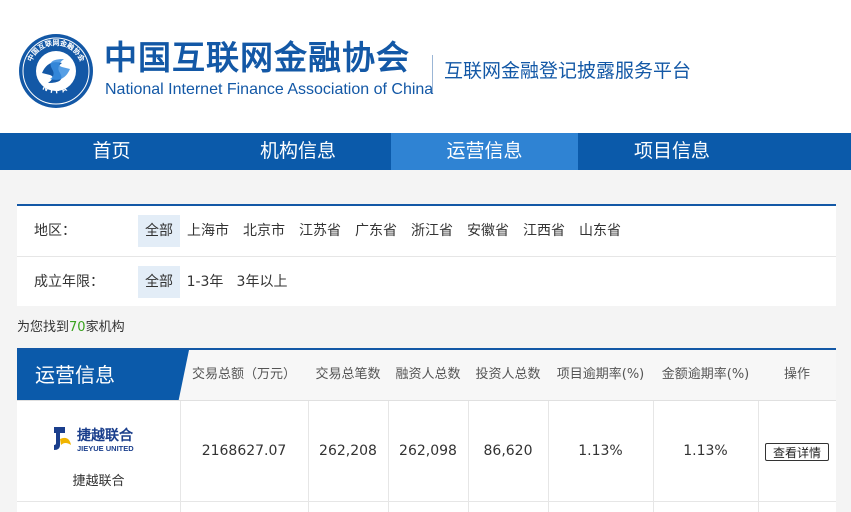  Describe the element at coordinates (205, 282) in the screenshot. I see `filter-years-1-3: 1-3年` at that location.